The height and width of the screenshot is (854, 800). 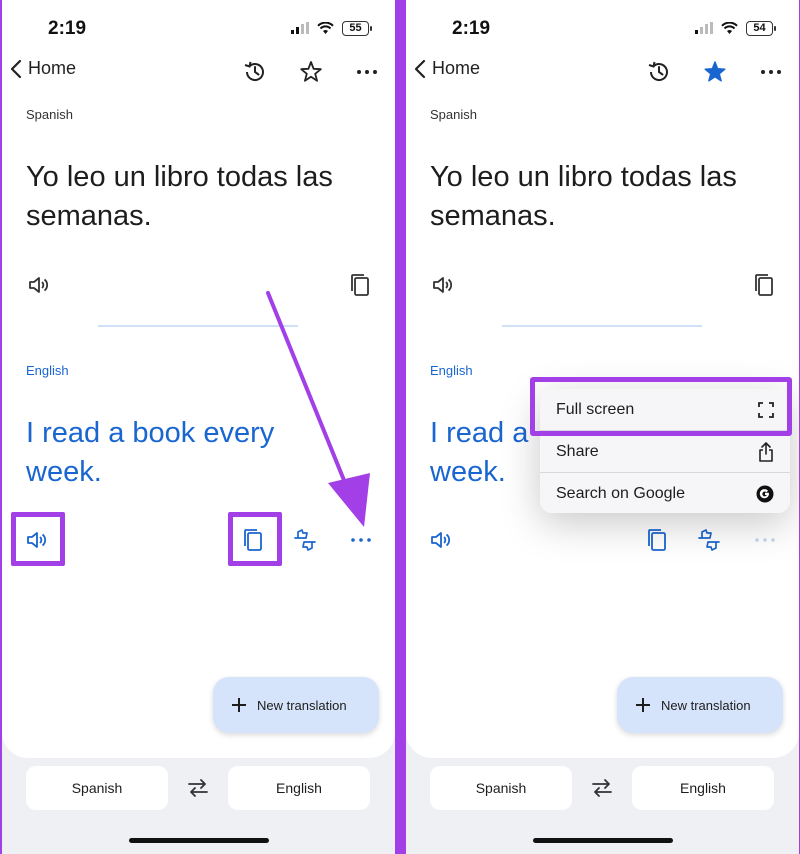 I want to click on menu-item-search-google: Search on Google, so click(x=665, y=493).